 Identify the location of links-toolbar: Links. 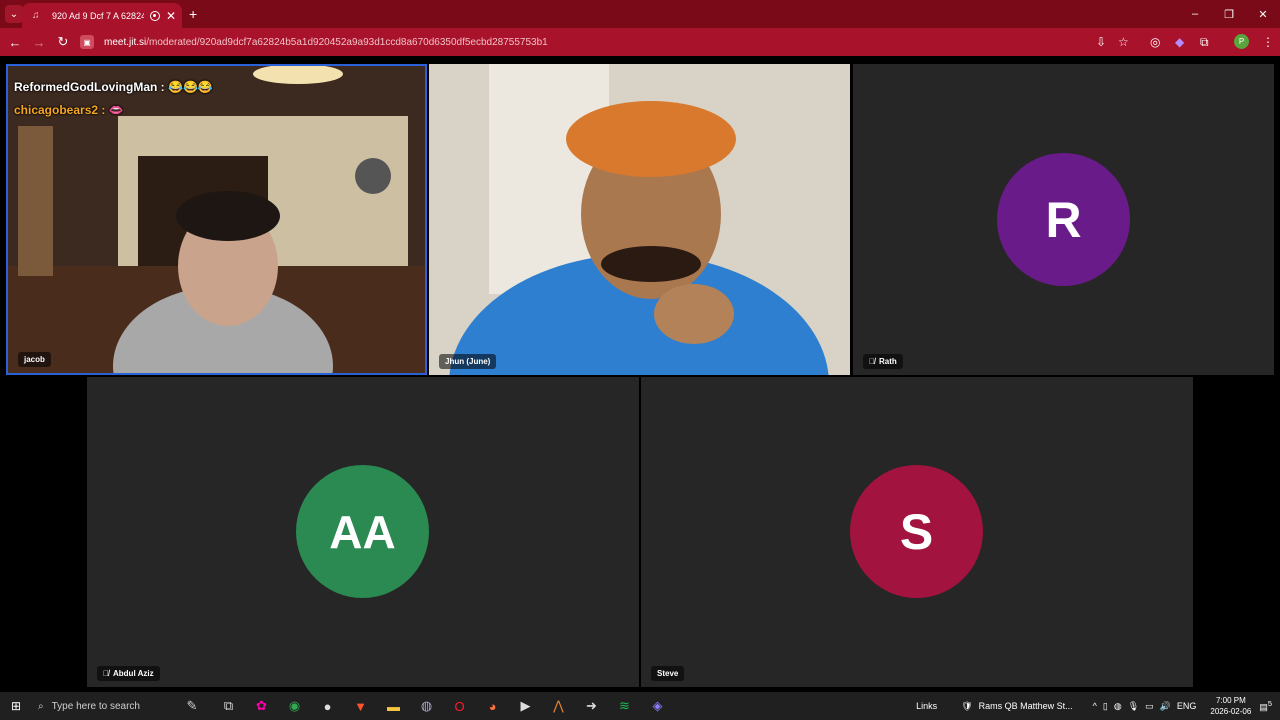
(926, 706).